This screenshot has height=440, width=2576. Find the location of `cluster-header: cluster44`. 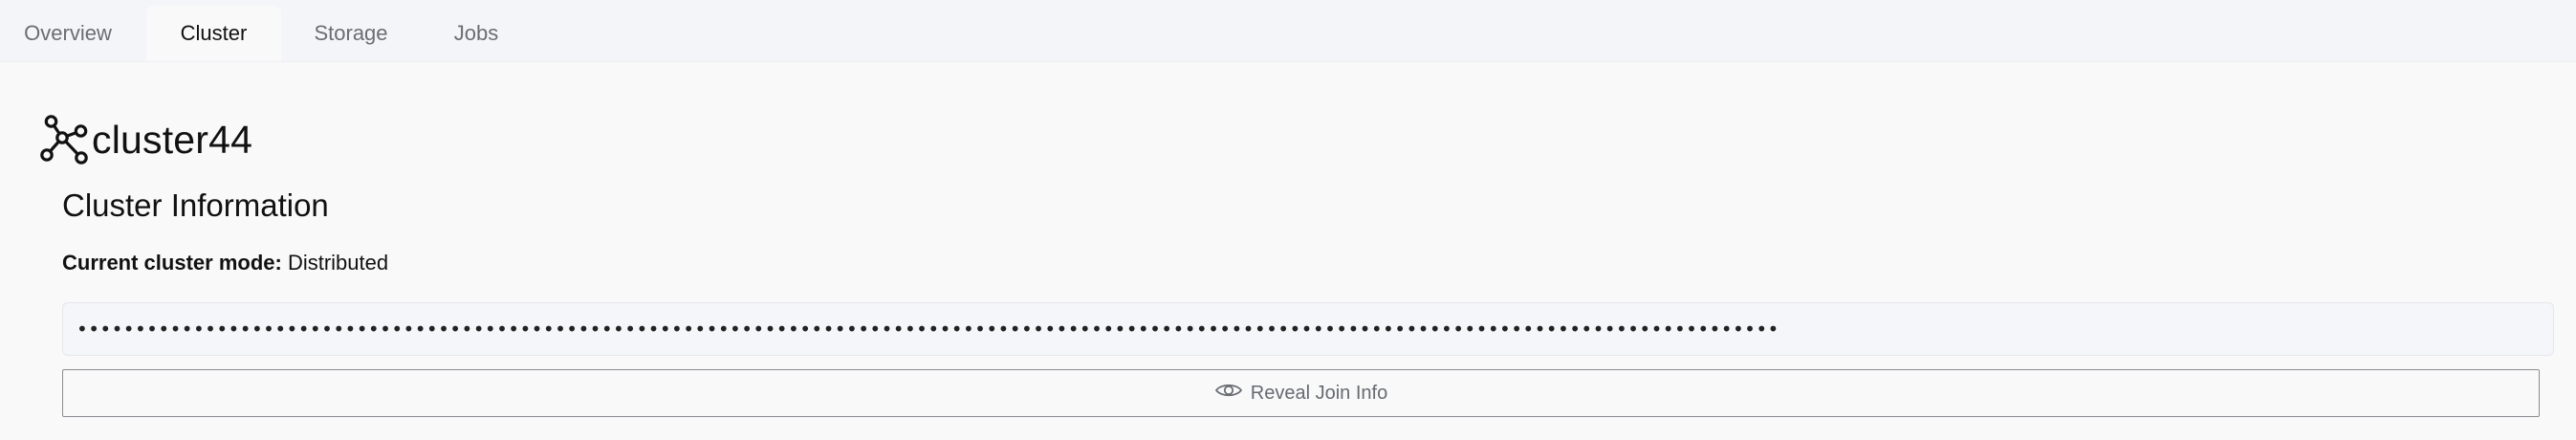

cluster-header: cluster44 is located at coordinates (144, 139).